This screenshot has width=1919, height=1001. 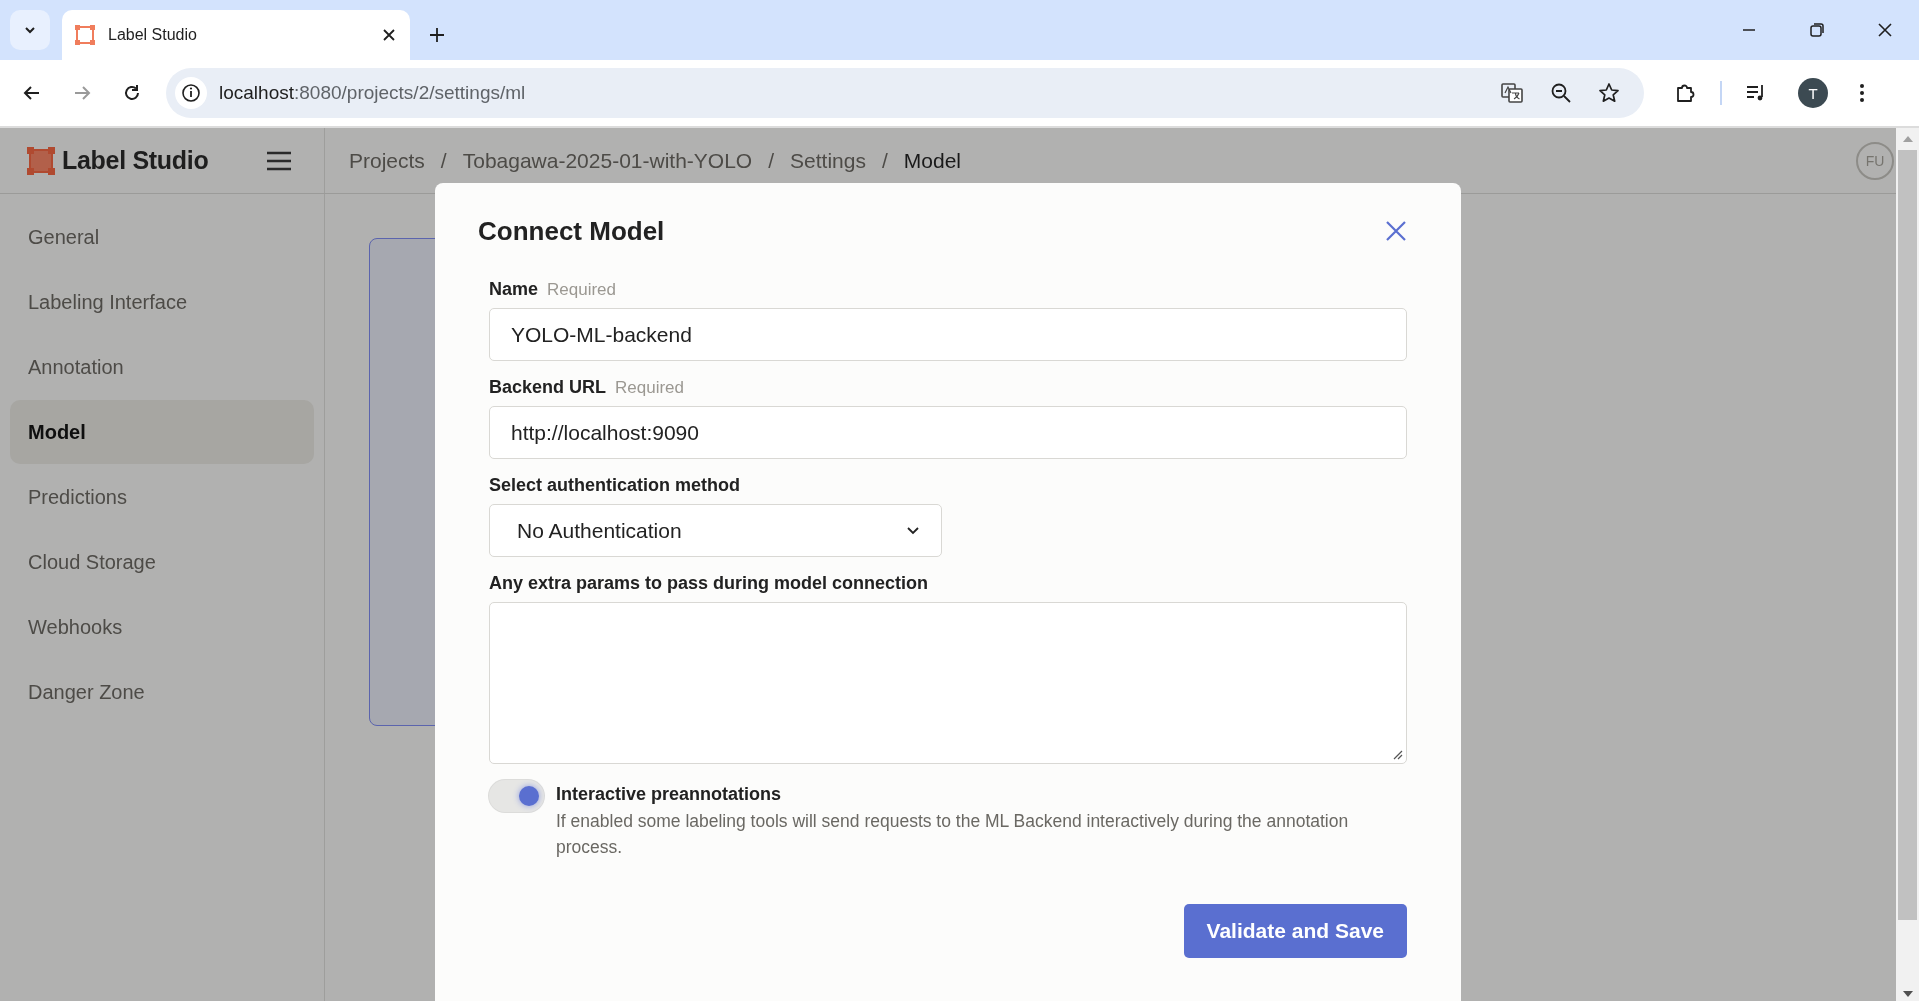 What do you see at coordinates (669, 794) in the screenshot?
I see `toggle-label: Interactive preannotations` at bounding box center [669, 794].